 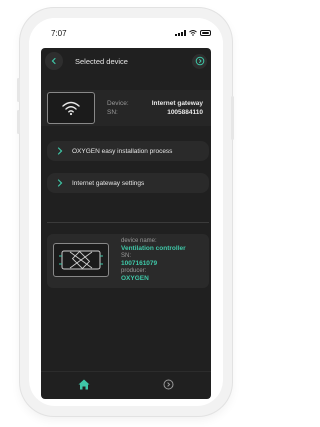 What do you see at coordinates (205, 33) in the screenshot?
I see `battery-icon` at bounding box center [205, 33].